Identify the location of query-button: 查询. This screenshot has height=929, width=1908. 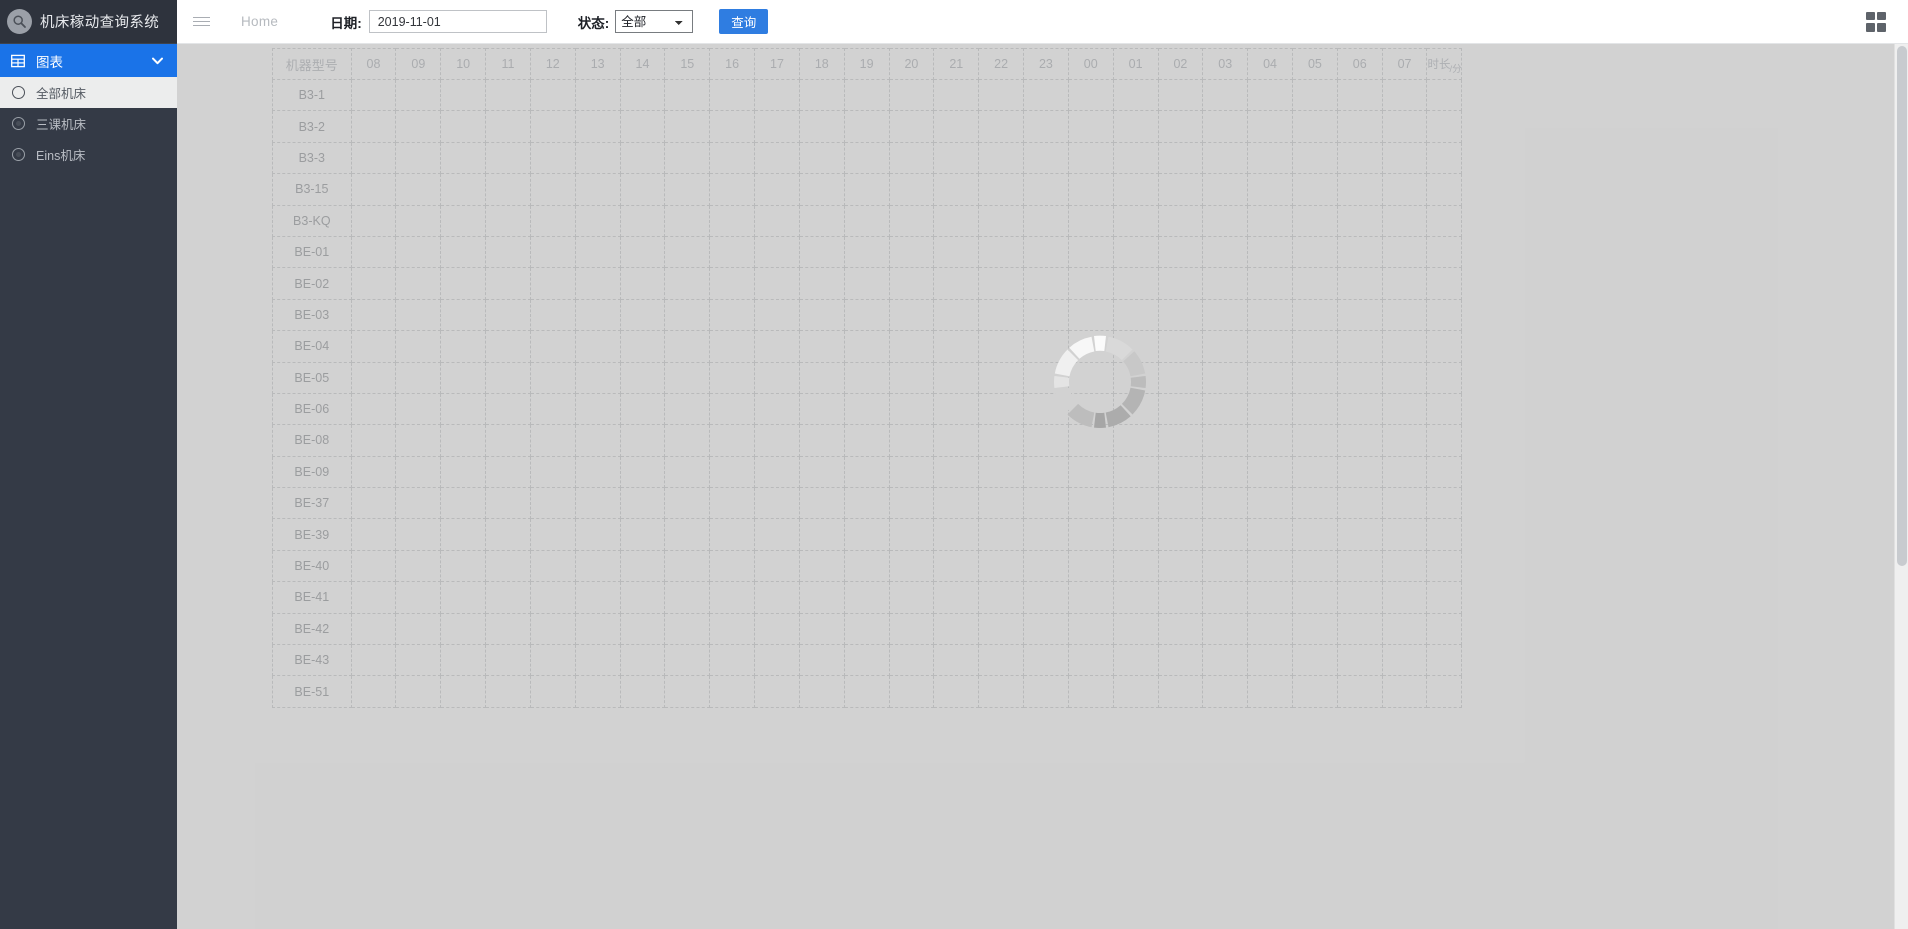
(744, 21).